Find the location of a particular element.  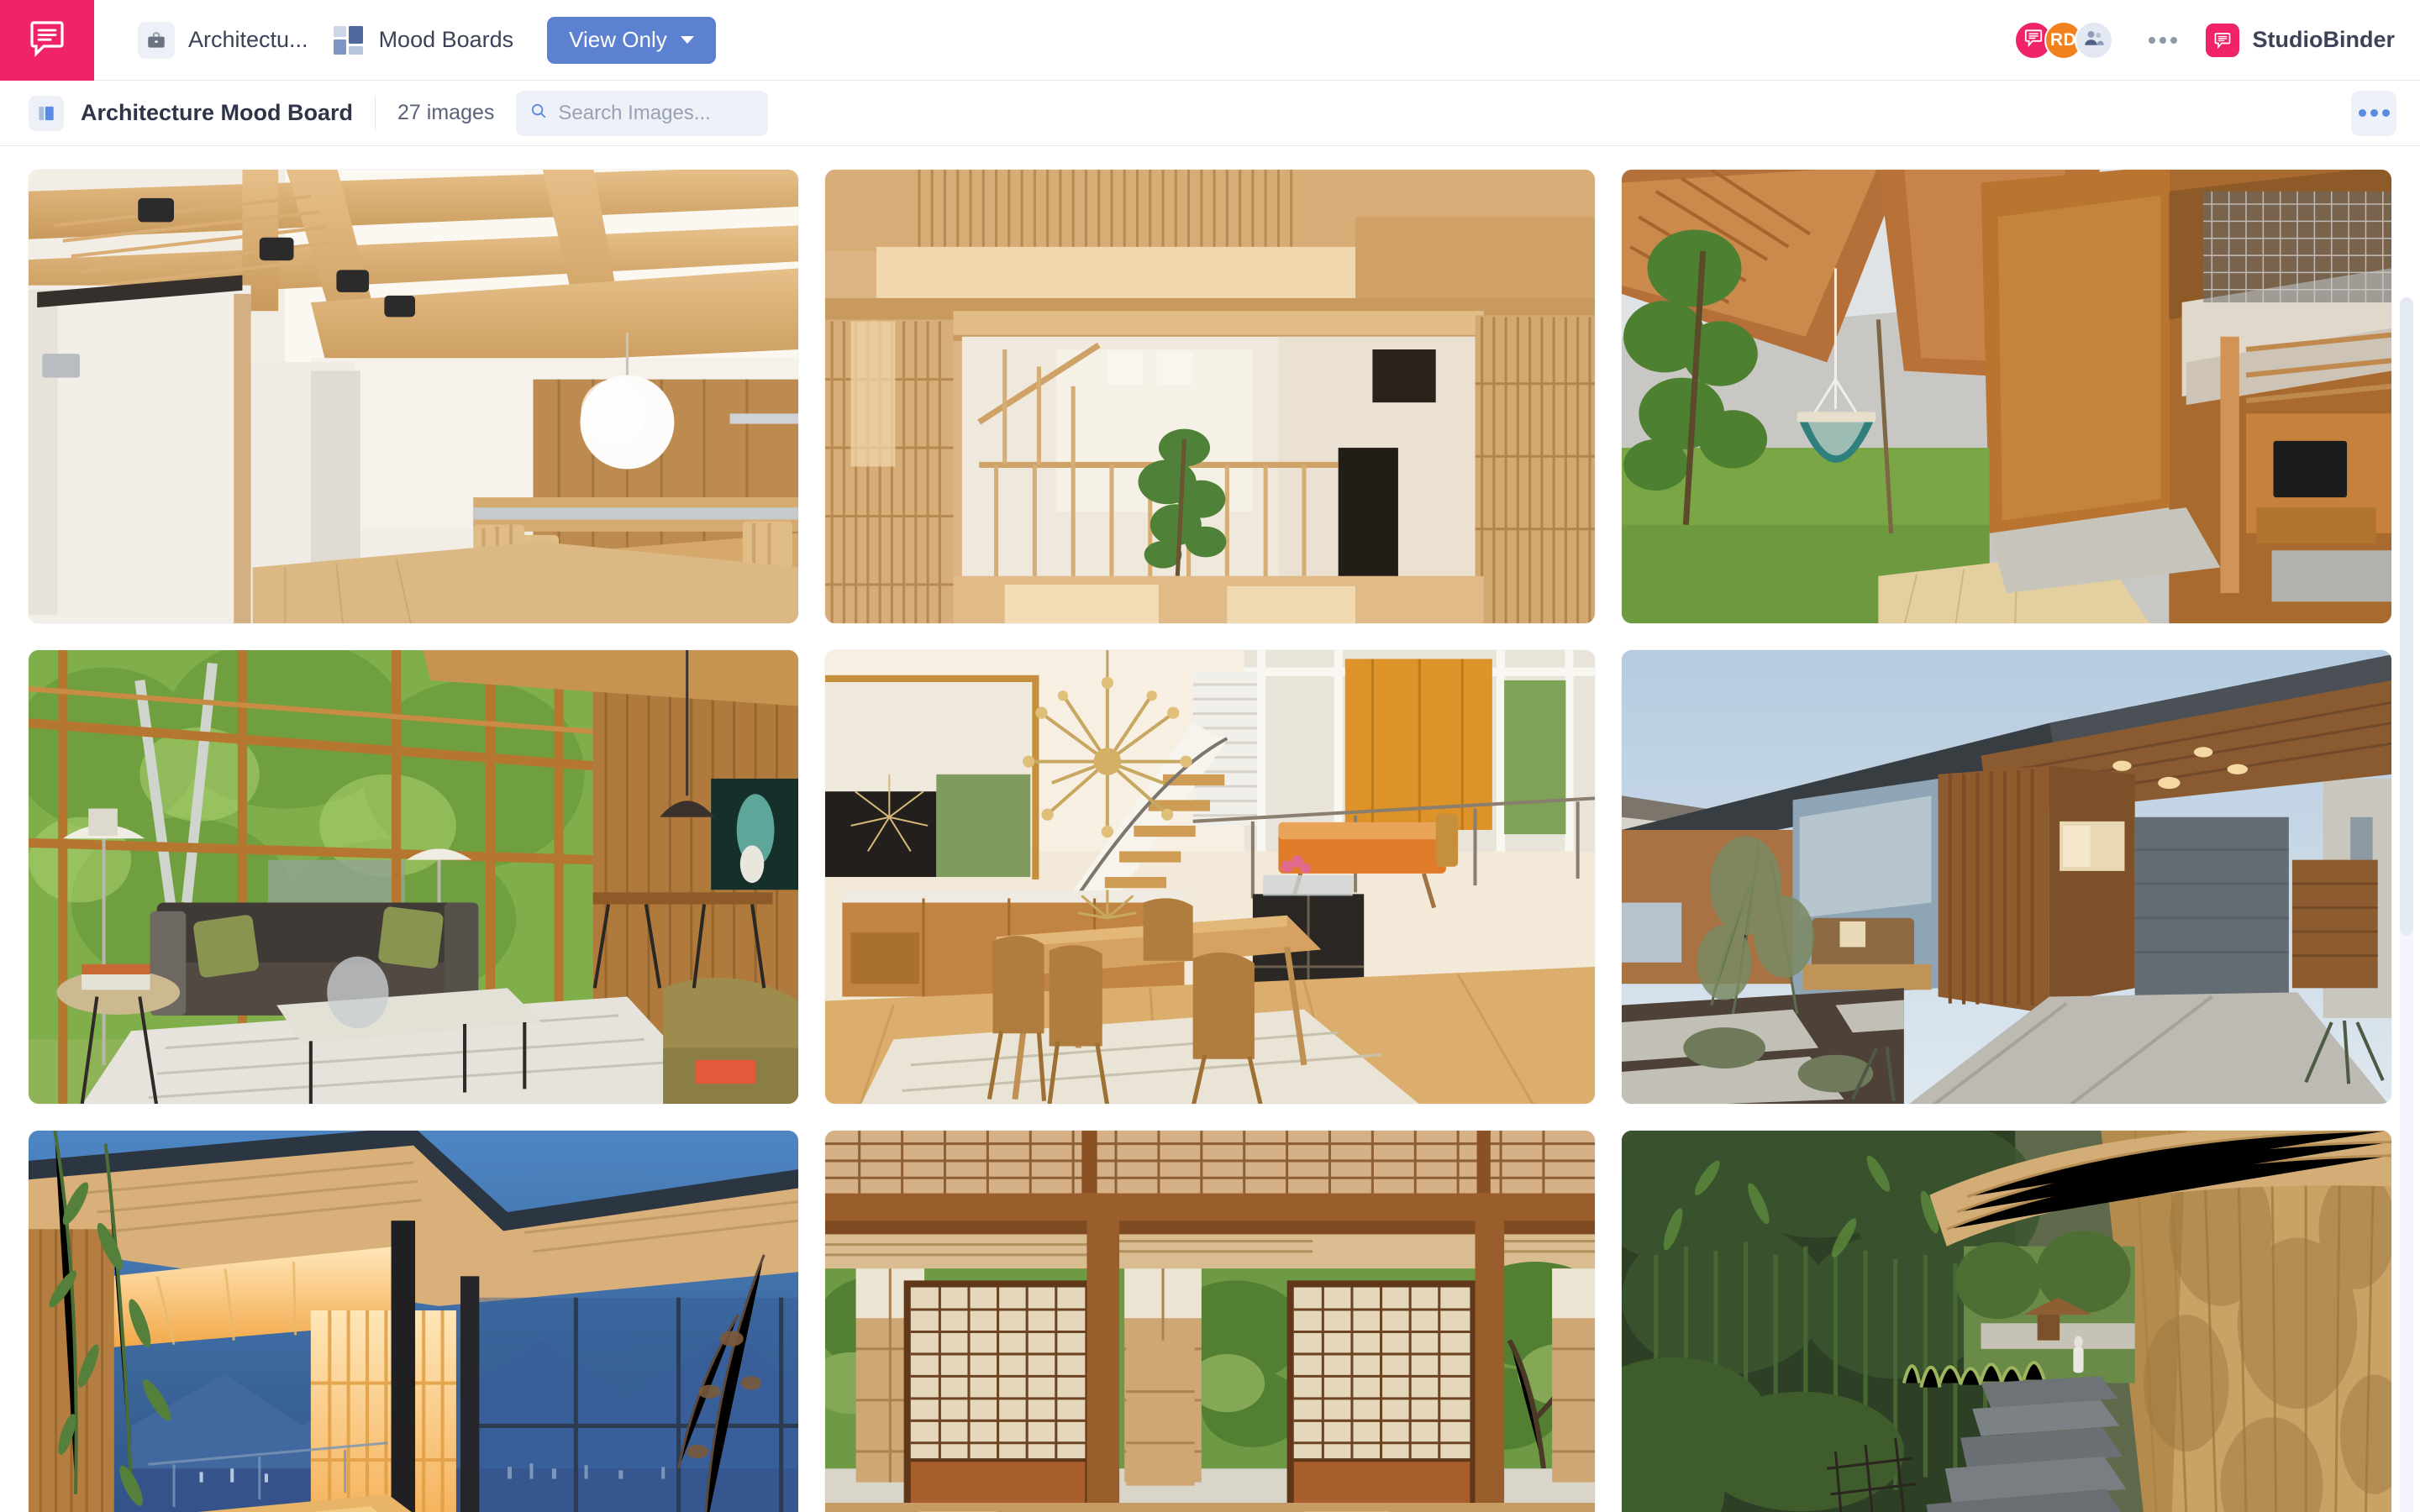

view-only-button: View Only is located at coordinates (631, 40).